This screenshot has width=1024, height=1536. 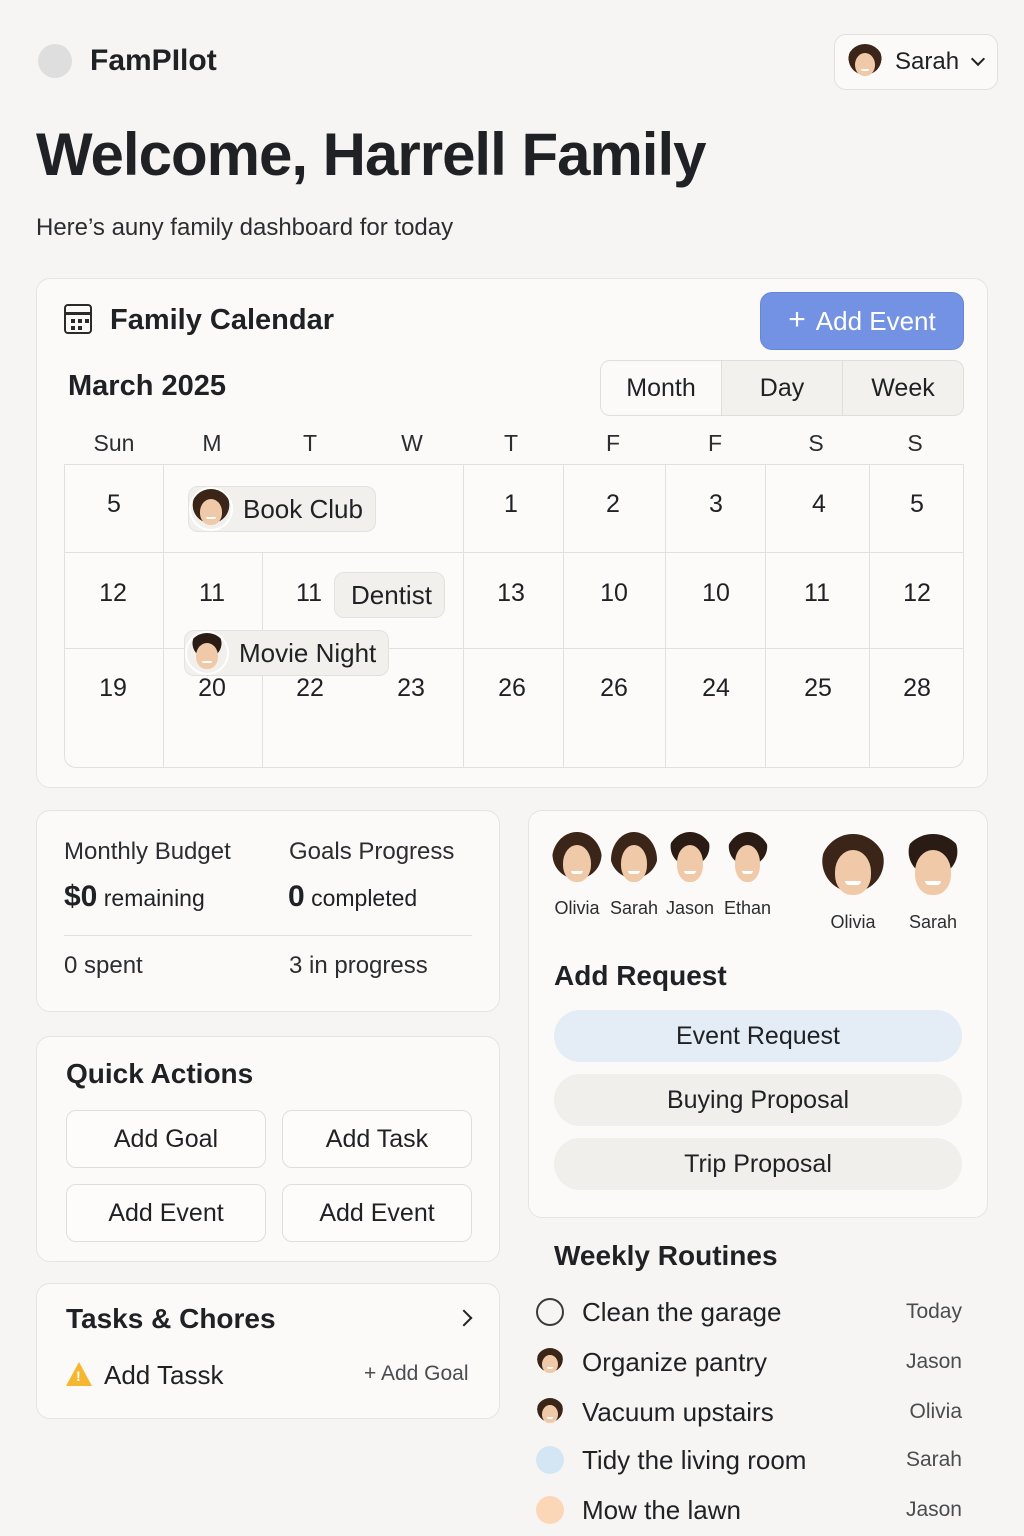 I want to click on budget-spent: 0 spent, so click(x=103, y=965).